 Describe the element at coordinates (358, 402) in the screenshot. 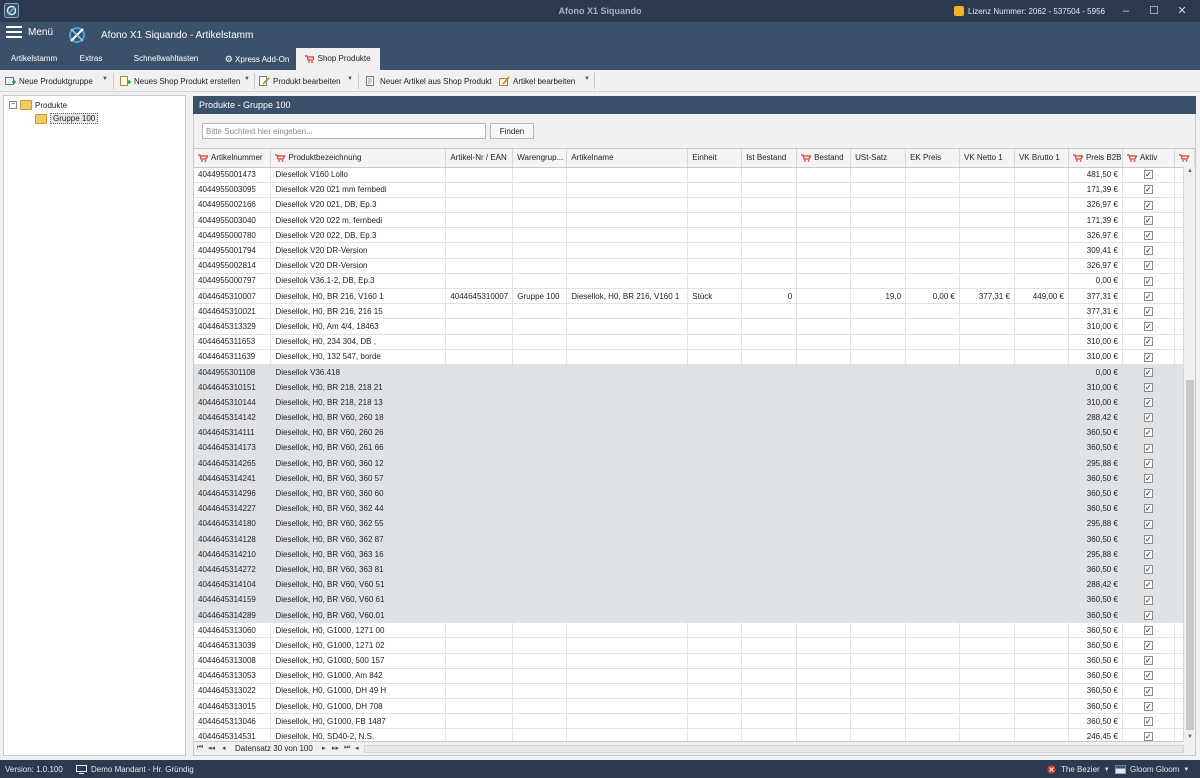

I see `table-cell: Diesellok, H0, BR 218, 218 13` at that location.